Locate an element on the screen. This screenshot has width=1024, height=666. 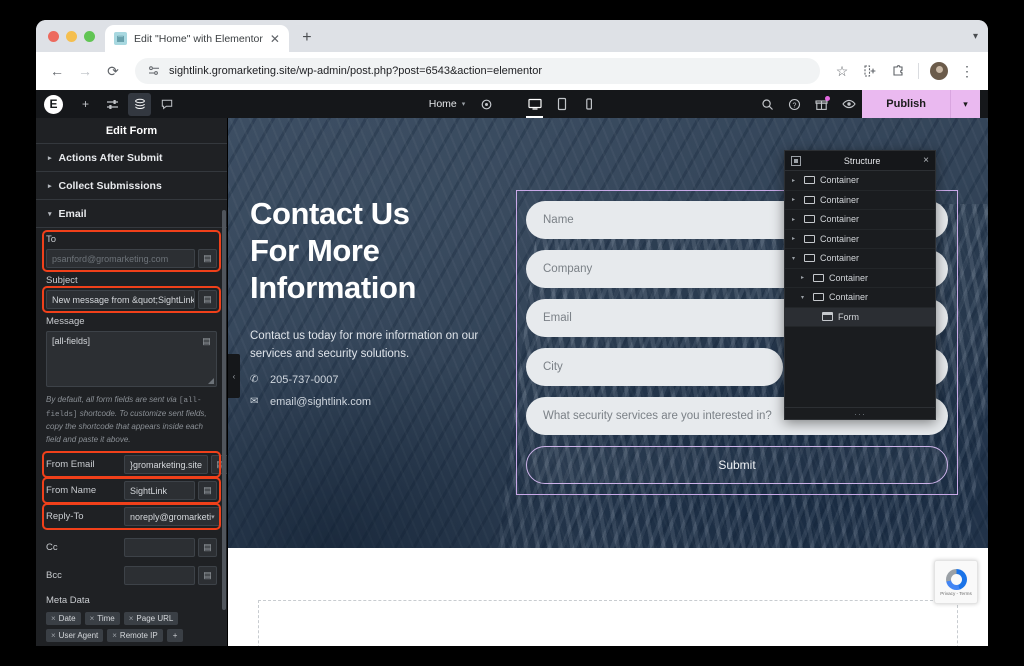
close-window-button is located at coordinates (53, 36).